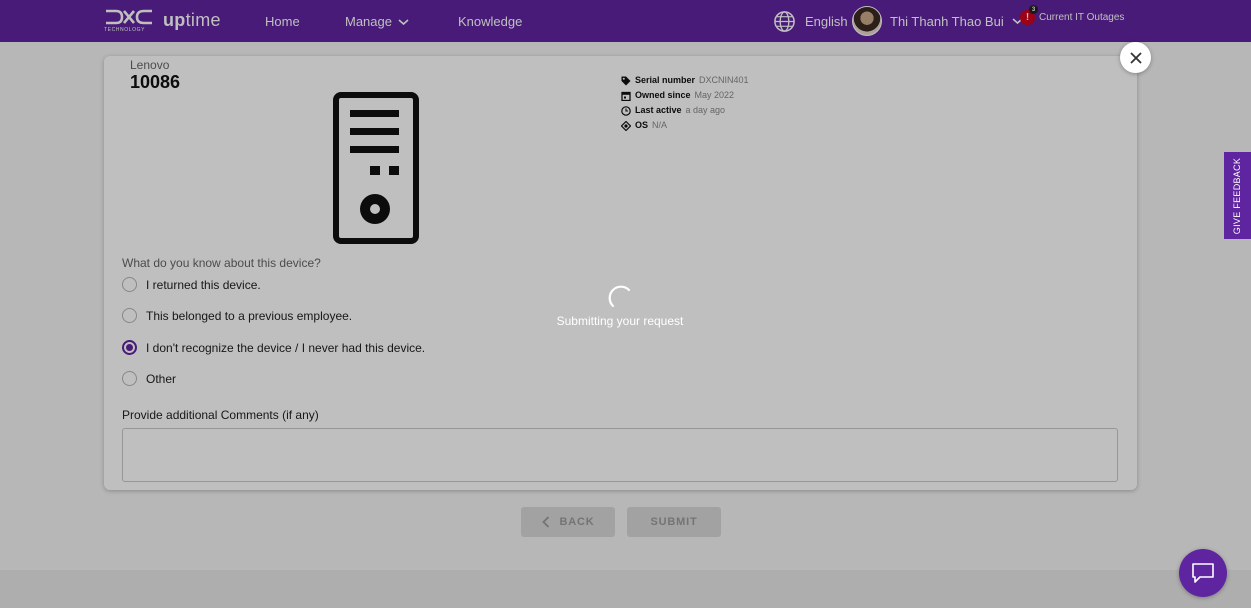 The width and height of the screenshot is (1251, 608). I want to click on close-button, so click(1135, 57).